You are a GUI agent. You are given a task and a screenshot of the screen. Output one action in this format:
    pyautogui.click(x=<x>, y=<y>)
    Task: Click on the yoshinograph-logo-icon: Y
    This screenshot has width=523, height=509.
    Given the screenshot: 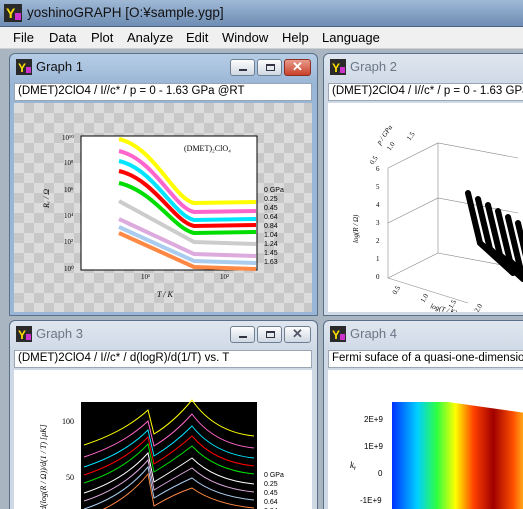 What is the action you would take?
    pyautogui.click(x=13, y=13)
    